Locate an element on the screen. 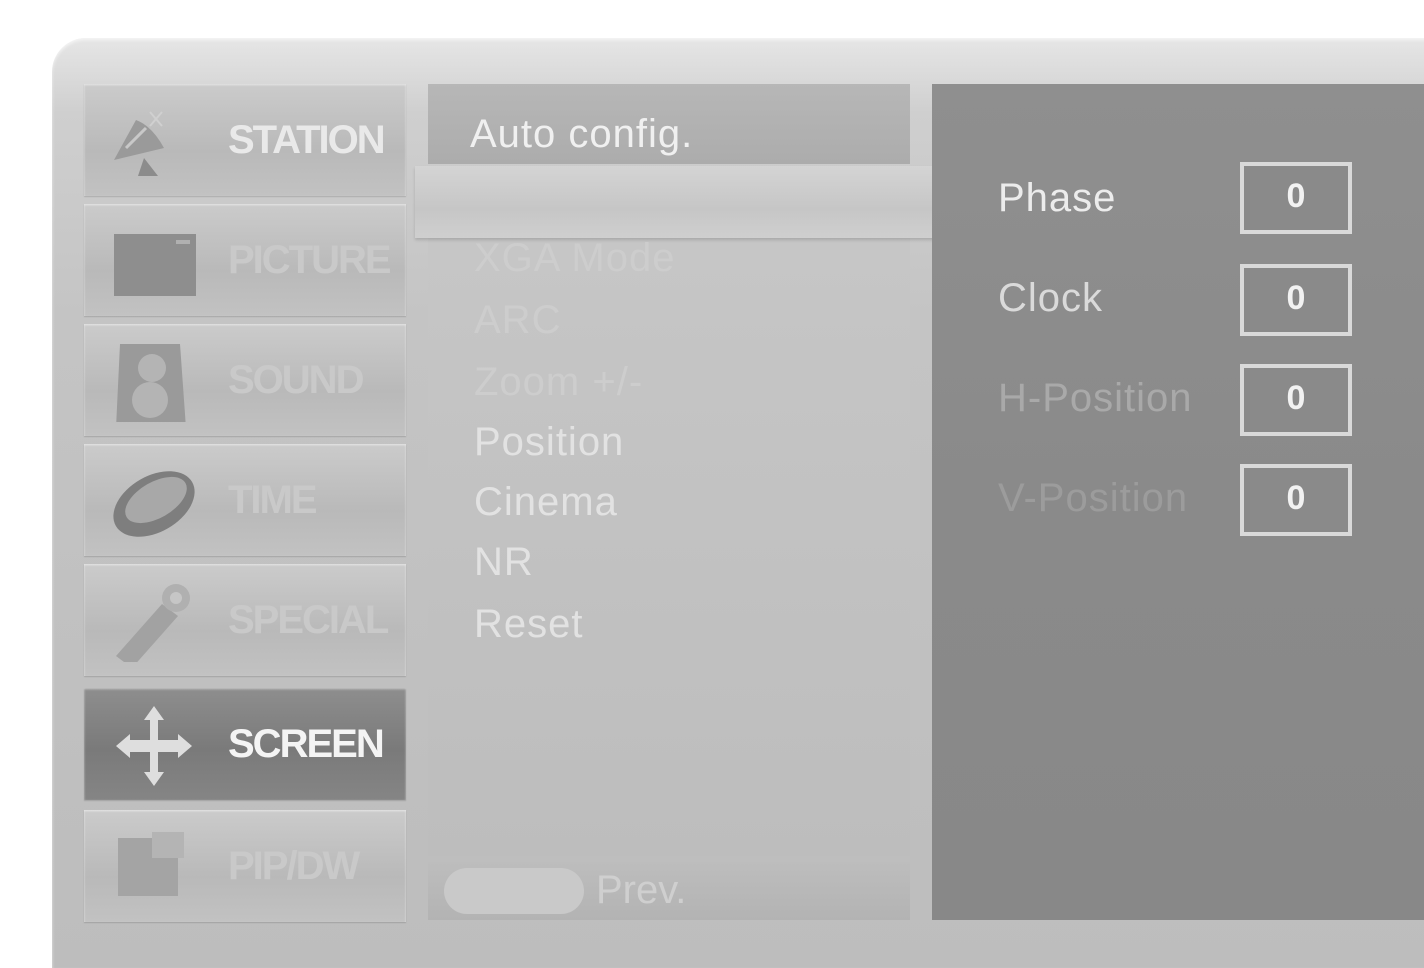 The height and width of the screenshot is (968, 1424). tab-pip-dw: PIP/DW is located at coordinates (245, 866).